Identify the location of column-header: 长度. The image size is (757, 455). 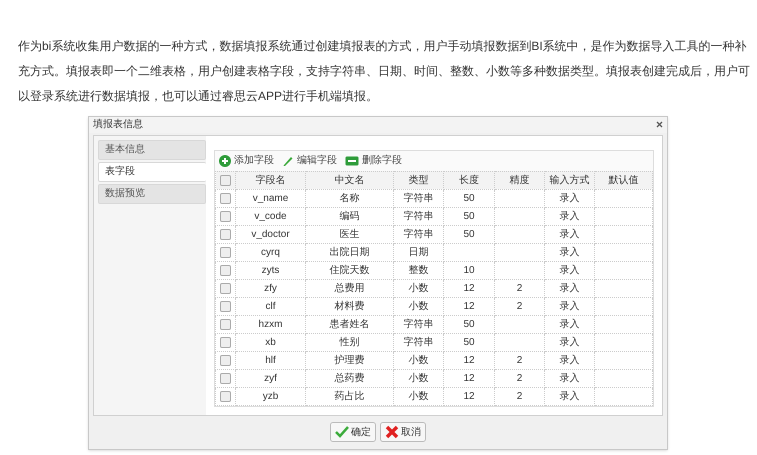
(469, 180).